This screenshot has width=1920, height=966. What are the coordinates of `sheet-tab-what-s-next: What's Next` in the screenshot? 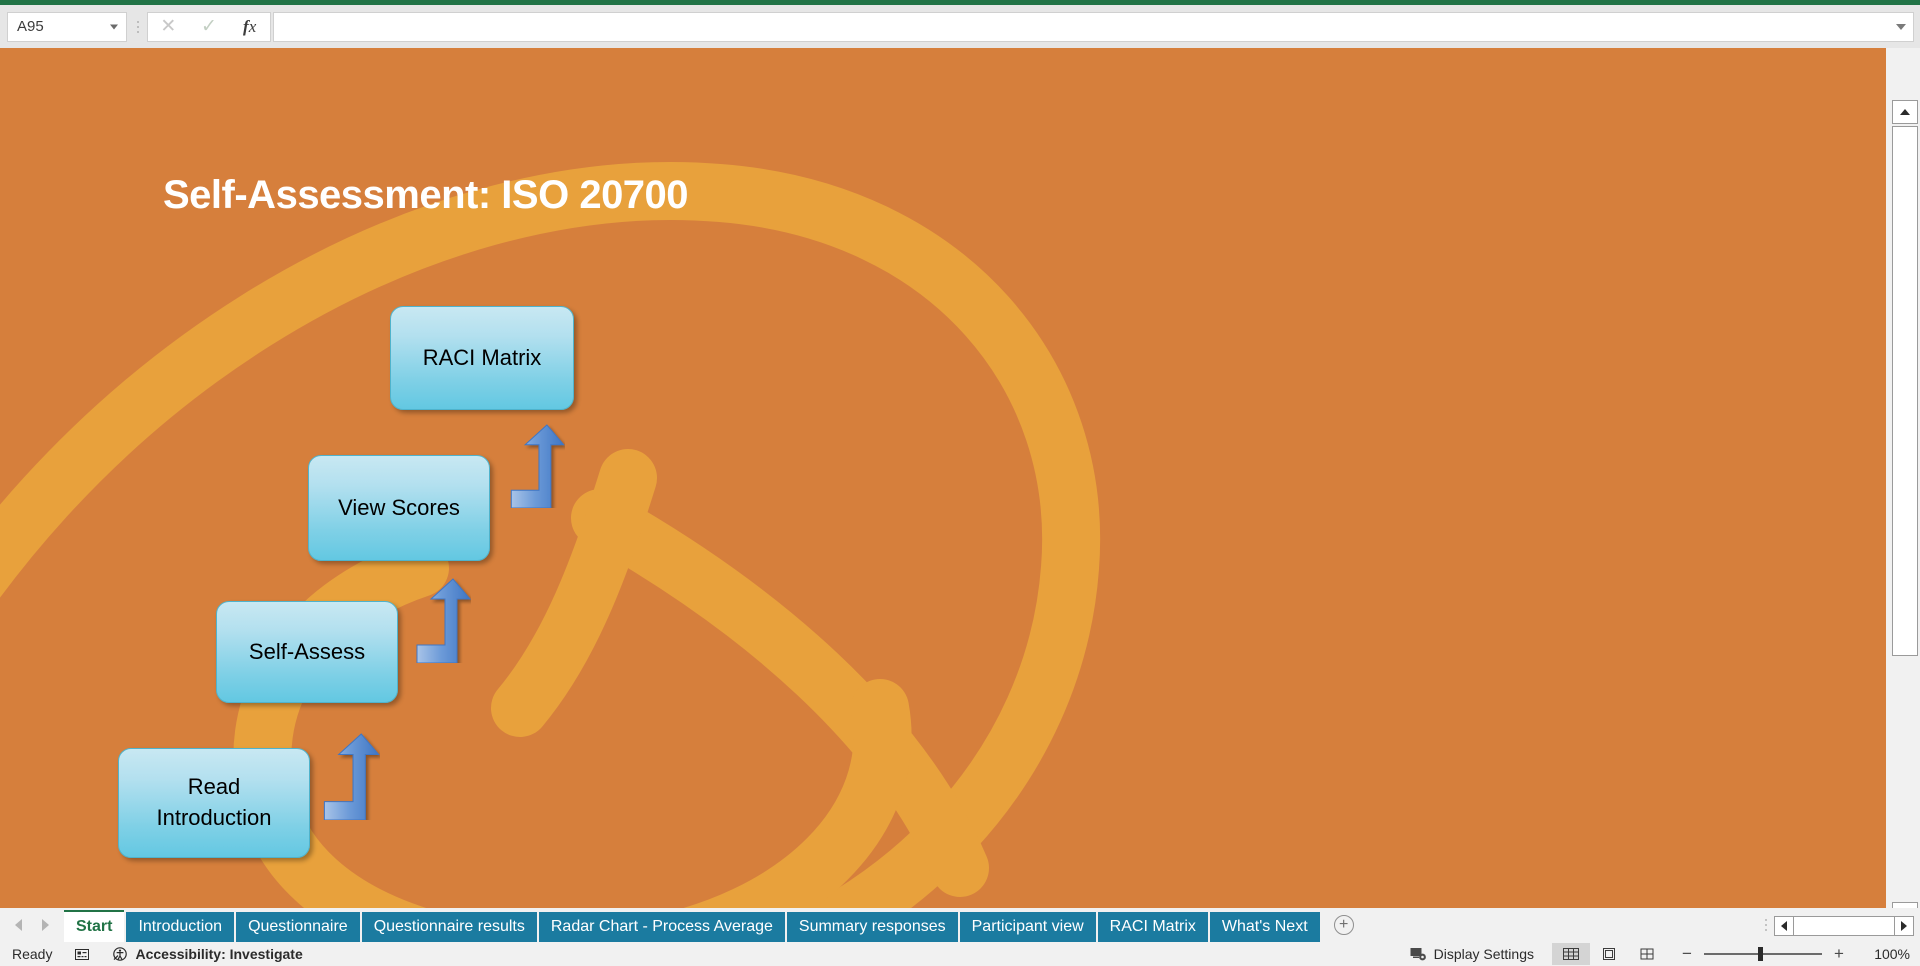 It's located at (1264, 927).